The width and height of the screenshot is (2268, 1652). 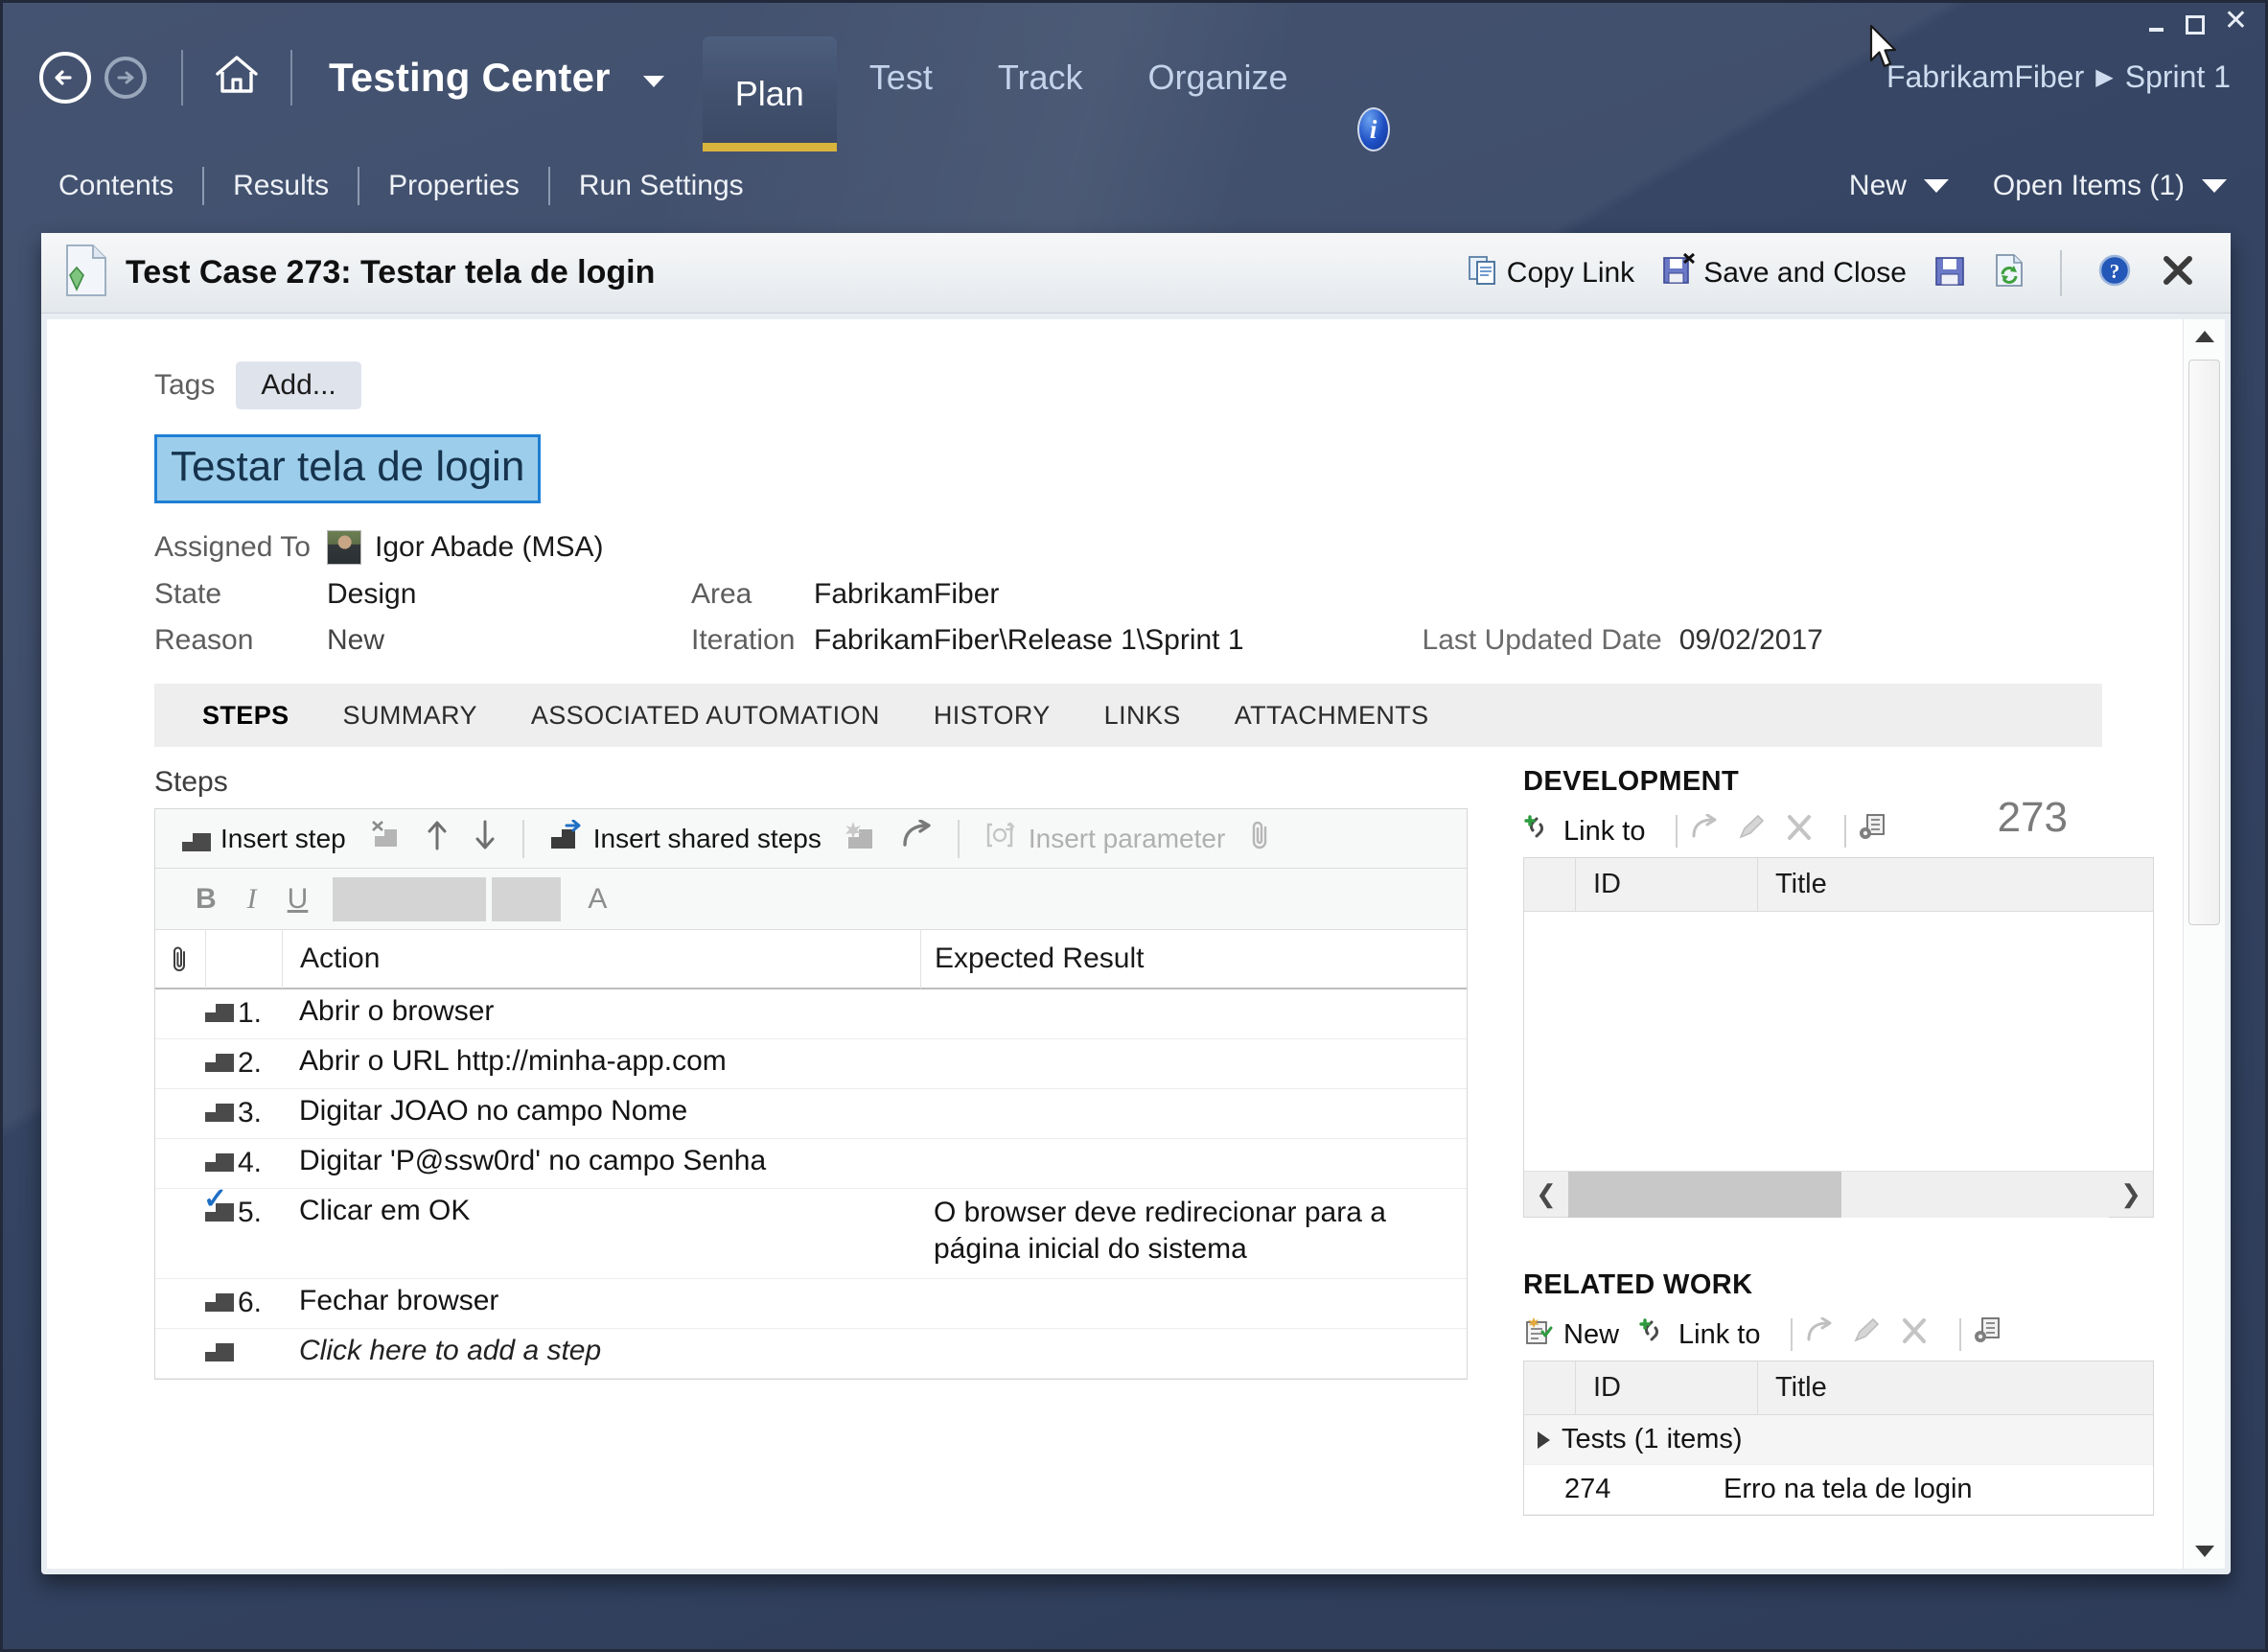 I want to click on related-work-new-button: New, so click(x=1580, y=1334).